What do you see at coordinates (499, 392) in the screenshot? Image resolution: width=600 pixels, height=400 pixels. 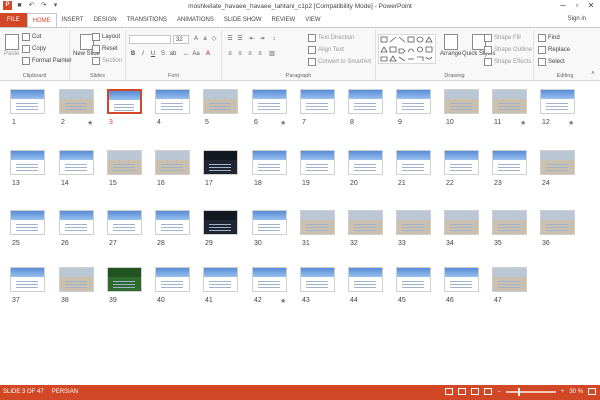 I see `zoom-out-button: −` at bounding box center [499, 392].